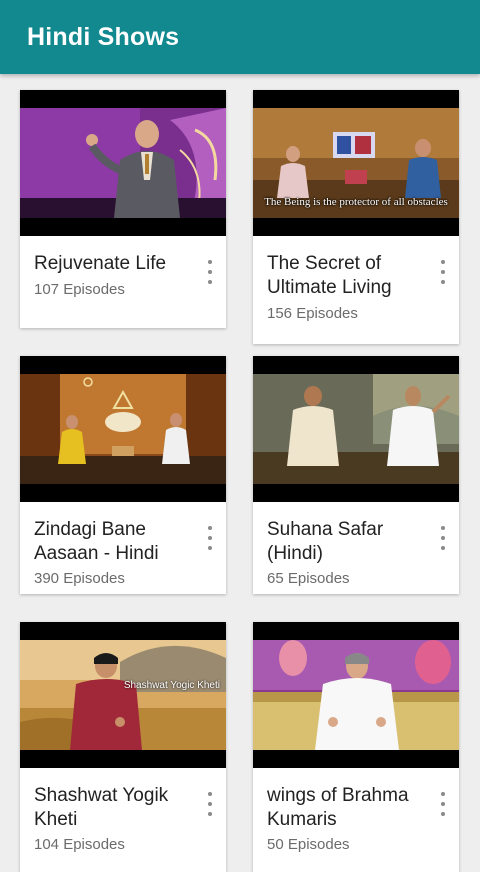 The width and height of the screenshot is (480, 872). I want to click on show-title: Suhana Safar (Hindi), so click(347, 542).